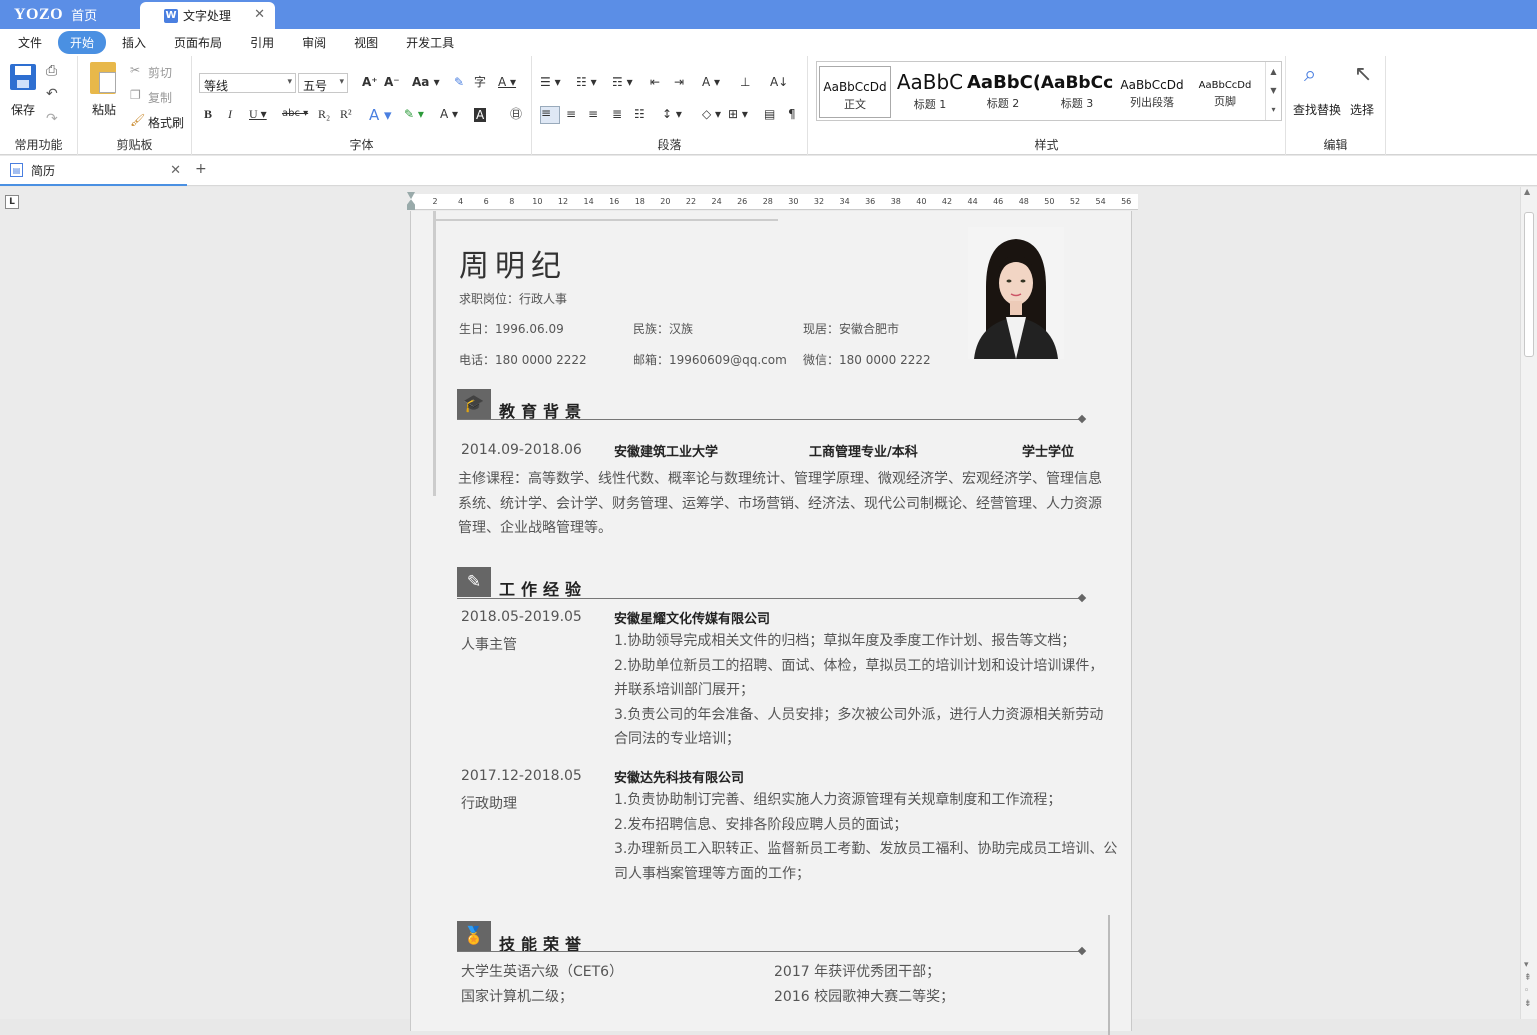 The height and width of the screenshot is (1035, 1537). I want to click on encircle-icon: ㊐, so click(516, 114).